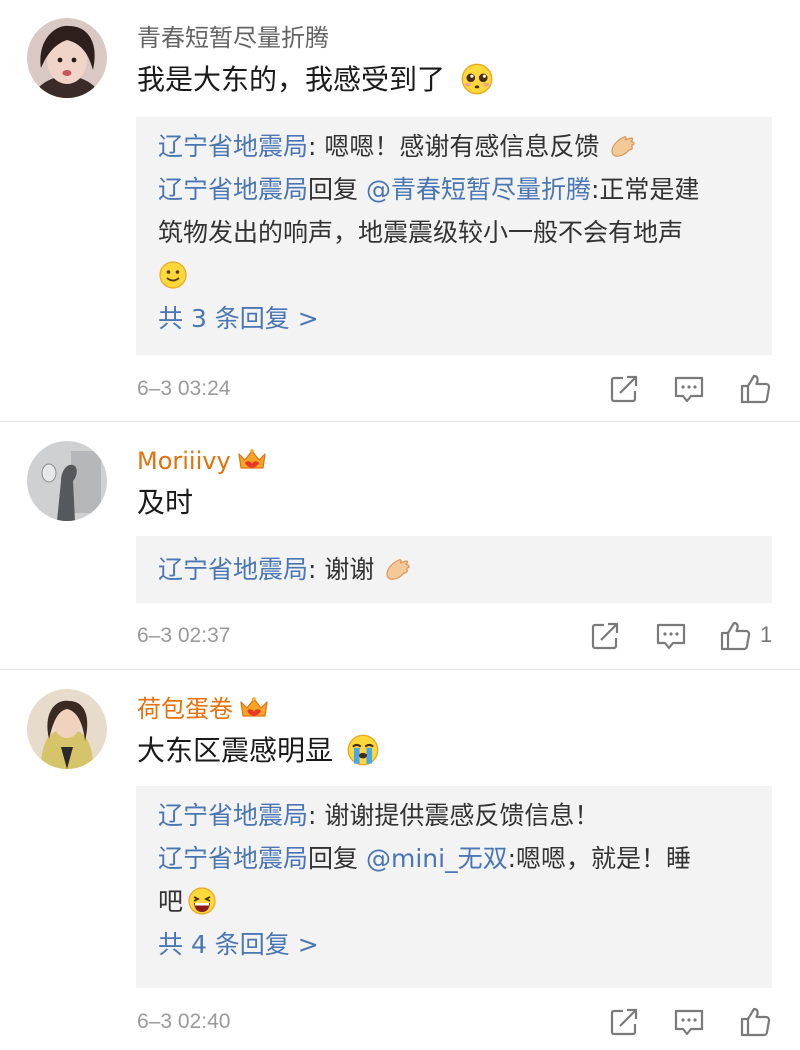  I want to click on reply-body: :正常是建, so click(645, 189).